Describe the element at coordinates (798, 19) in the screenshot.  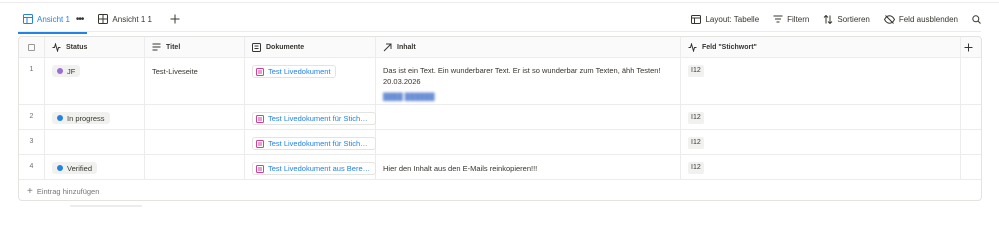
I see `filter-label: Filtern` at that location.